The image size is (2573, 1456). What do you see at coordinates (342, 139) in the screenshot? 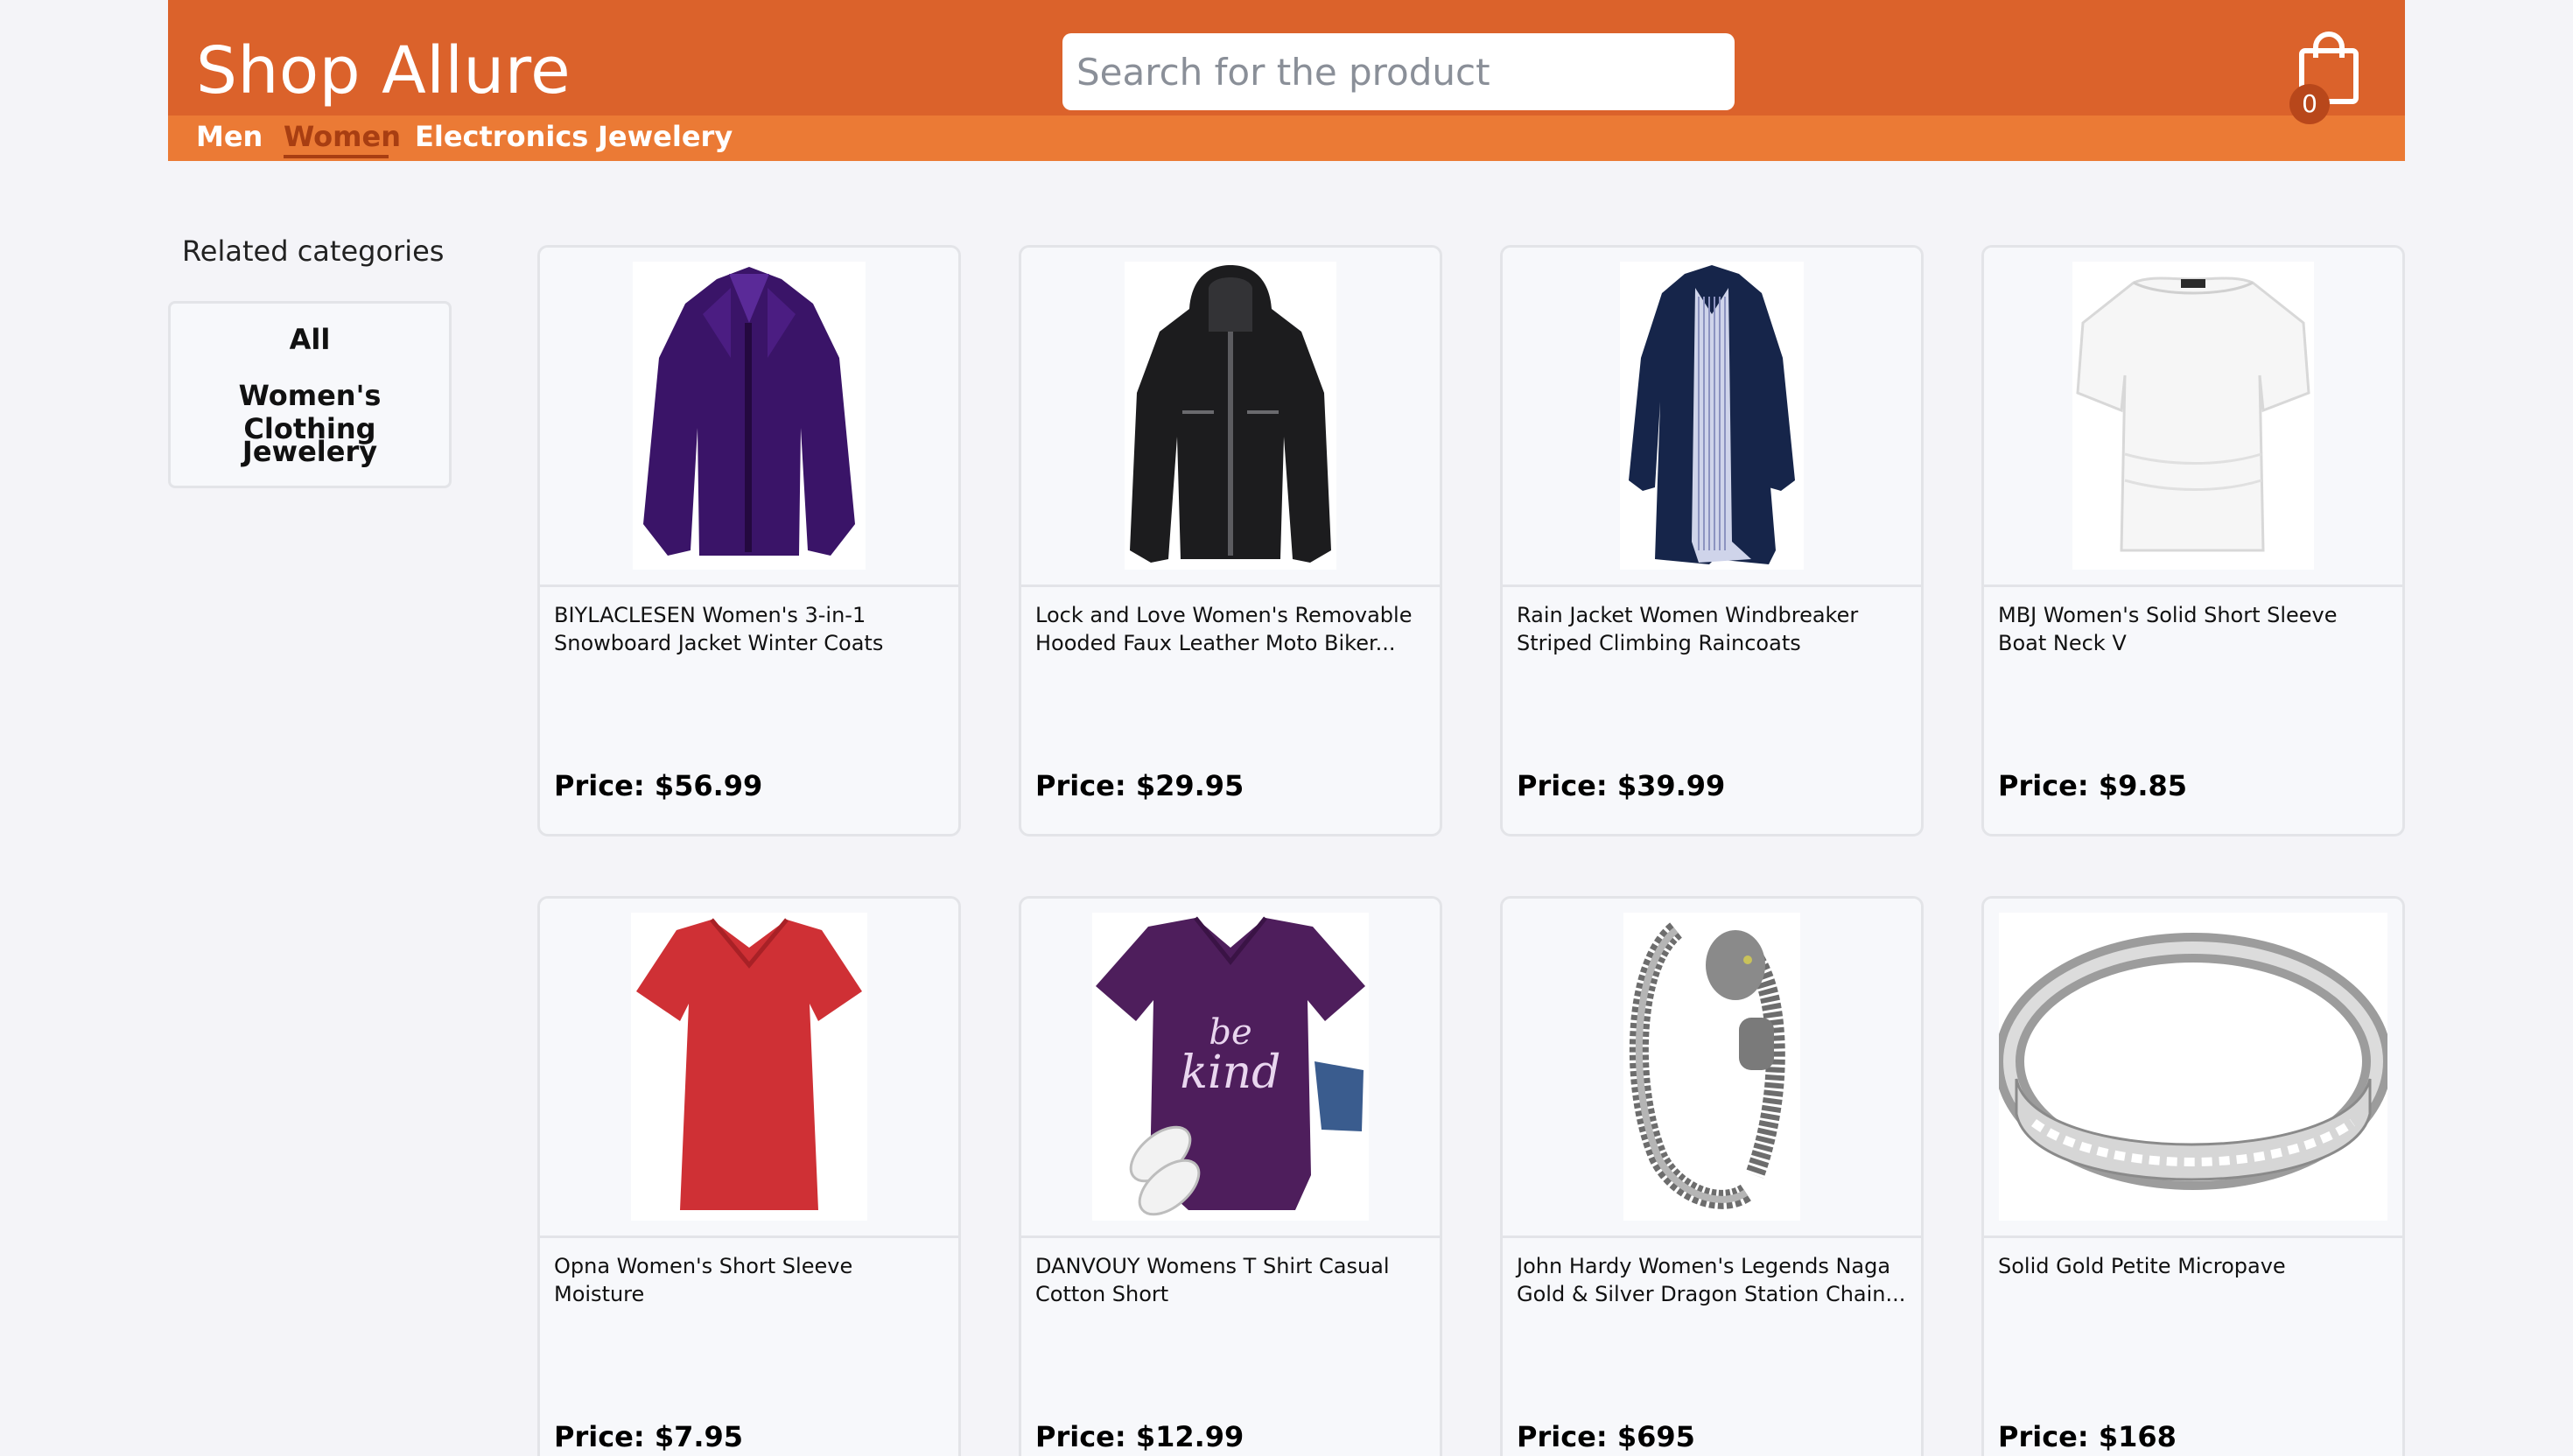
I see `nav-women: Women` at bounding box center [342, 139].